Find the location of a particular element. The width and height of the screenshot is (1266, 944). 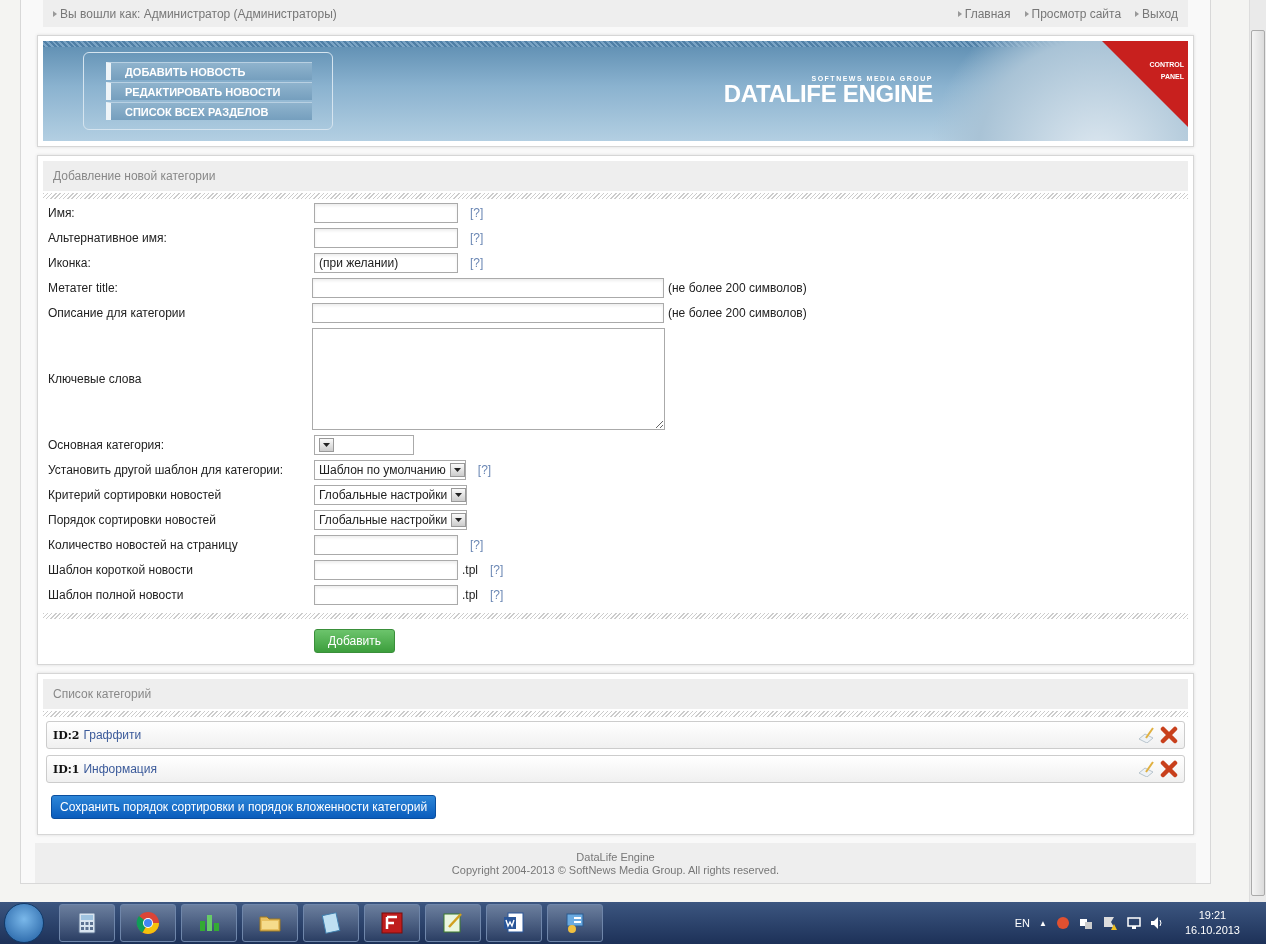

field-label: Ключевые слова is located at coordinates (95, 379).